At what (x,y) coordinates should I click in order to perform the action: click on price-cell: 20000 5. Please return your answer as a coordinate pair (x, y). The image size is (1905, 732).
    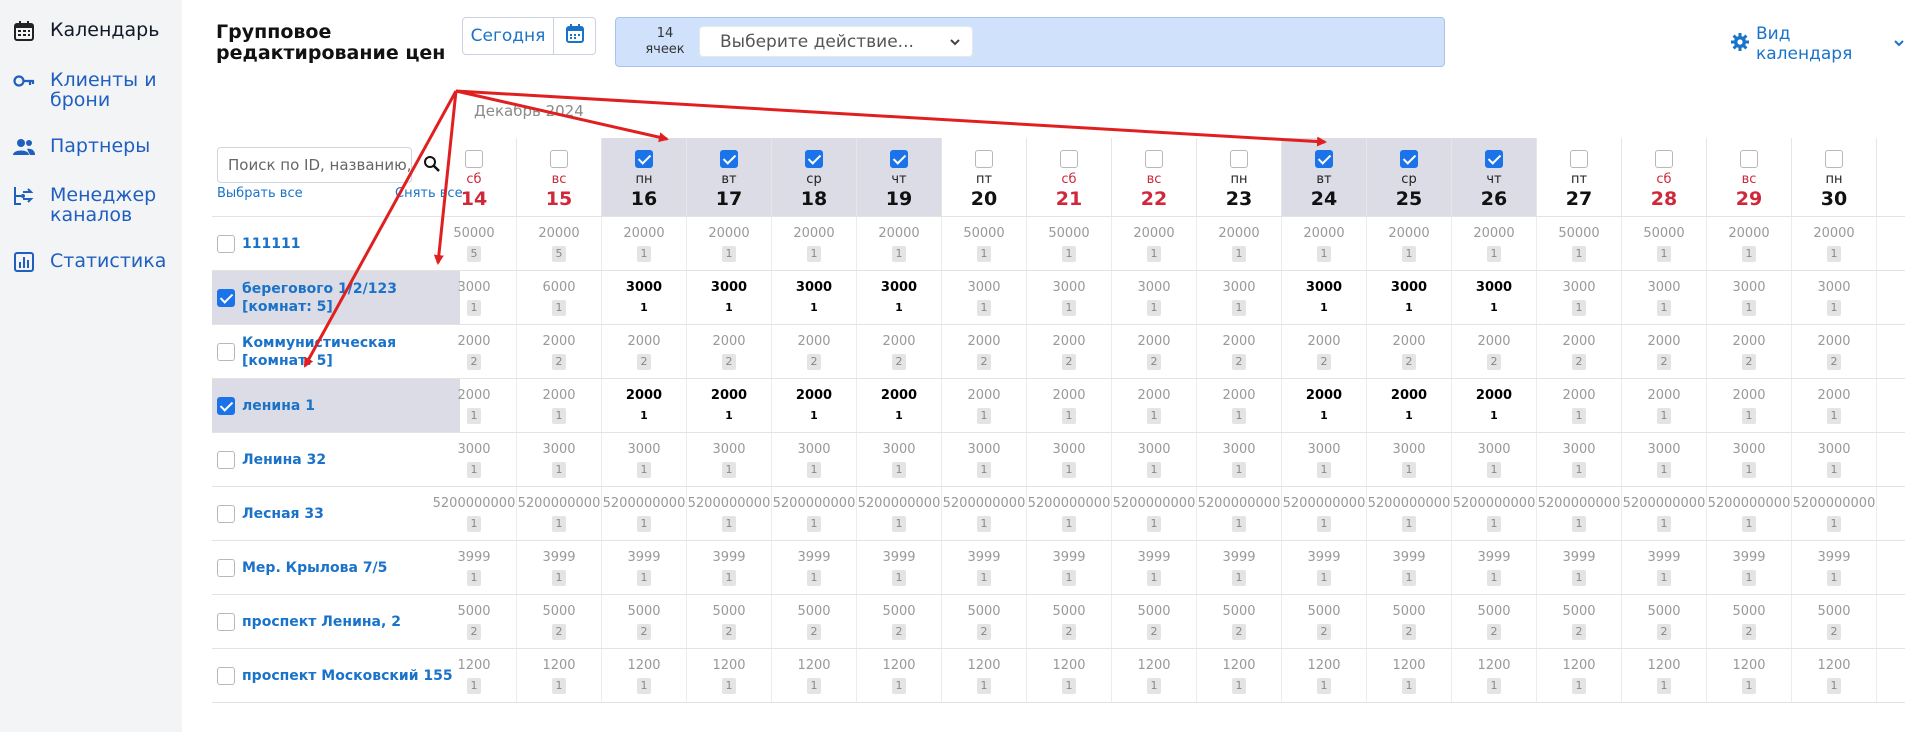
    Looking at the image, I should click on (559, 243).